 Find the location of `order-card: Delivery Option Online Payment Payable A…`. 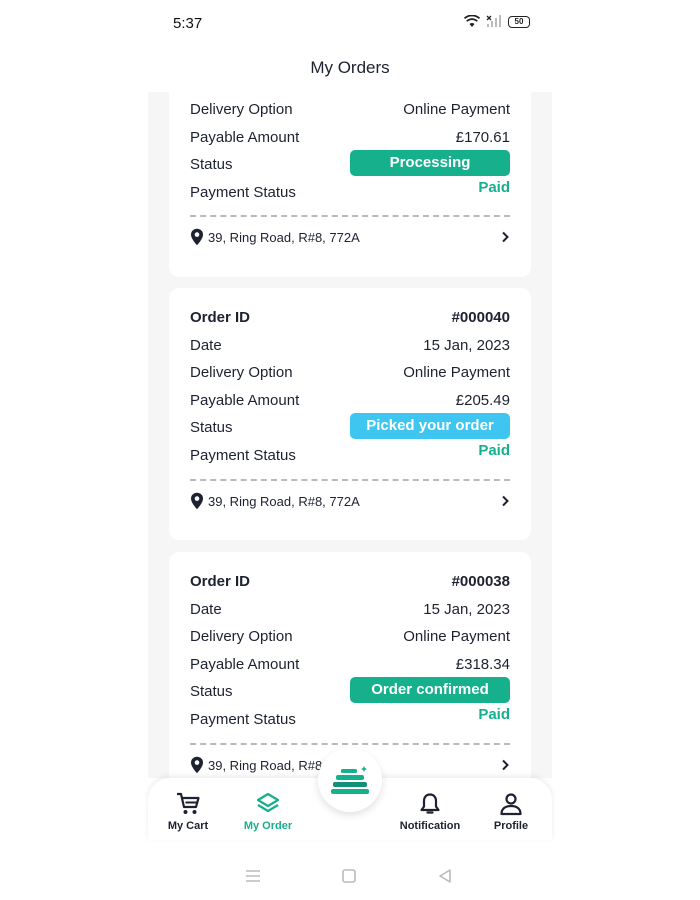

order-card: Delivery Option Online Payment Payable A… is located at coordinates (350, 184).